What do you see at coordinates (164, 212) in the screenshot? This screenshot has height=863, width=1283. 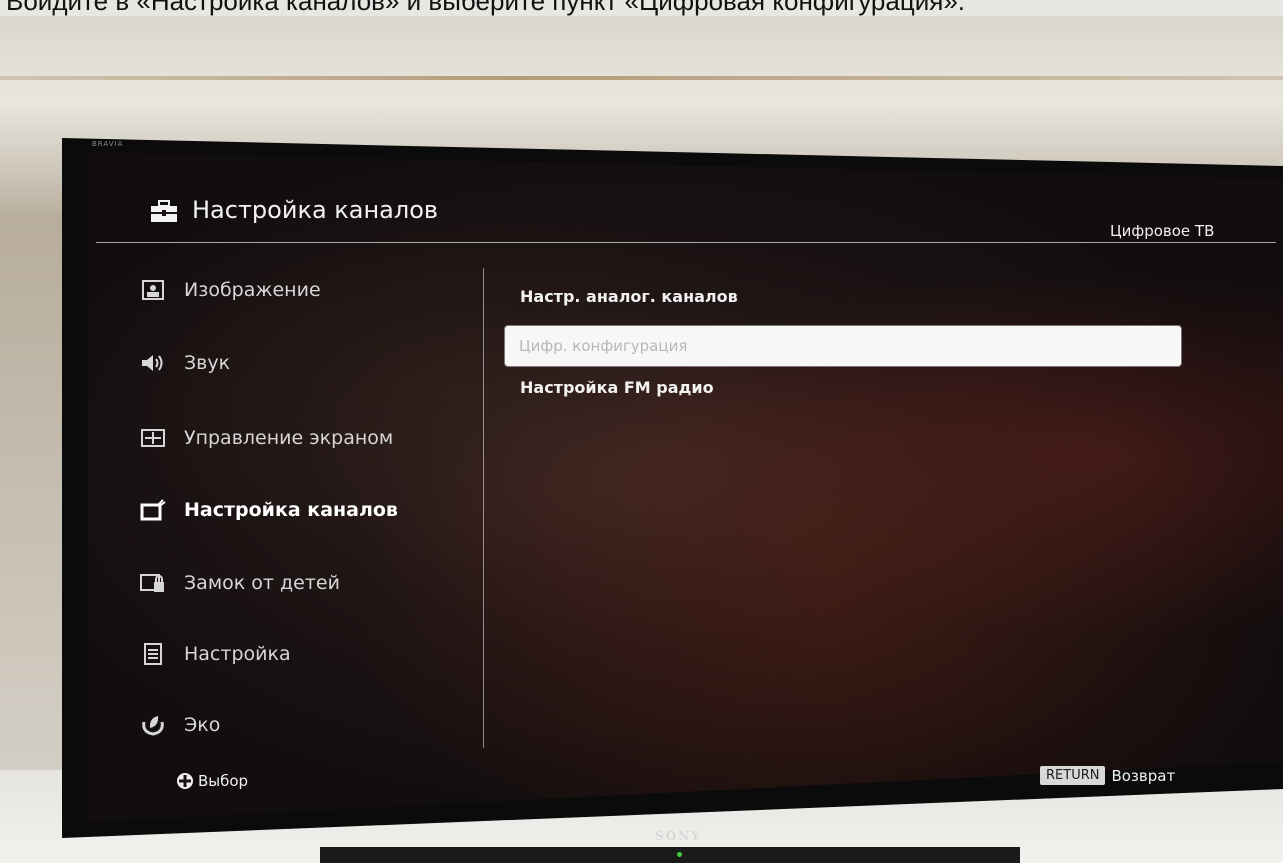 I see `toolbox-icon` at bounding box center [164, 212].